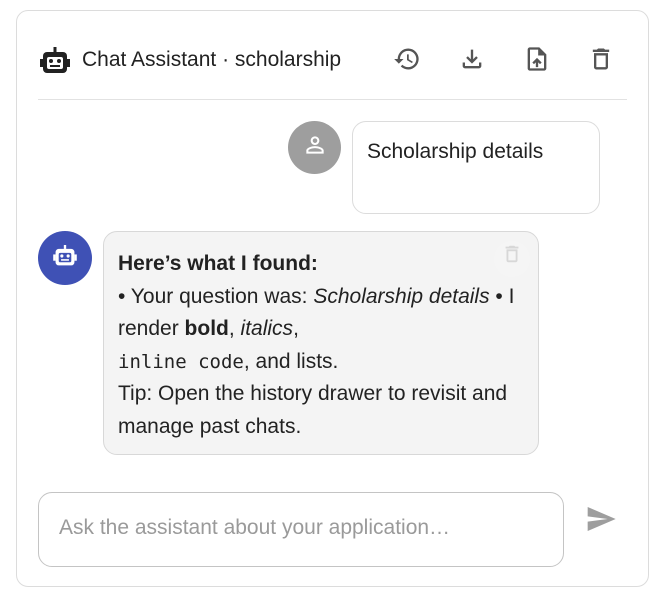 The height and width of the screenshot is (597, 666). Describe the element at coordinates (267, 328) in the screenshot. I see `italics-sample: italics` at that location.